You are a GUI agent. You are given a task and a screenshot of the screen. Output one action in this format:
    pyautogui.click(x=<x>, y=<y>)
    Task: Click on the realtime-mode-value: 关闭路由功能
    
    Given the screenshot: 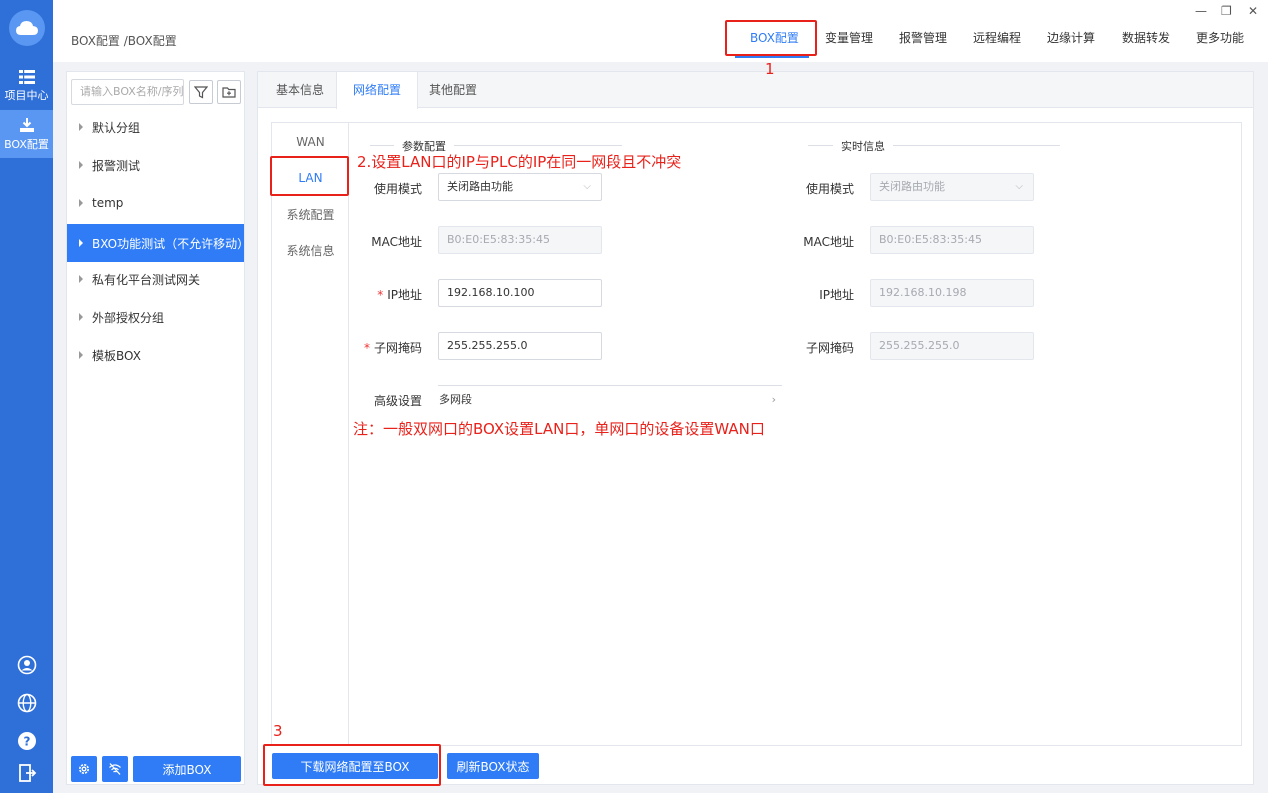 What is the action you would take?
    pyautogui.click(x=912, y=186)
    